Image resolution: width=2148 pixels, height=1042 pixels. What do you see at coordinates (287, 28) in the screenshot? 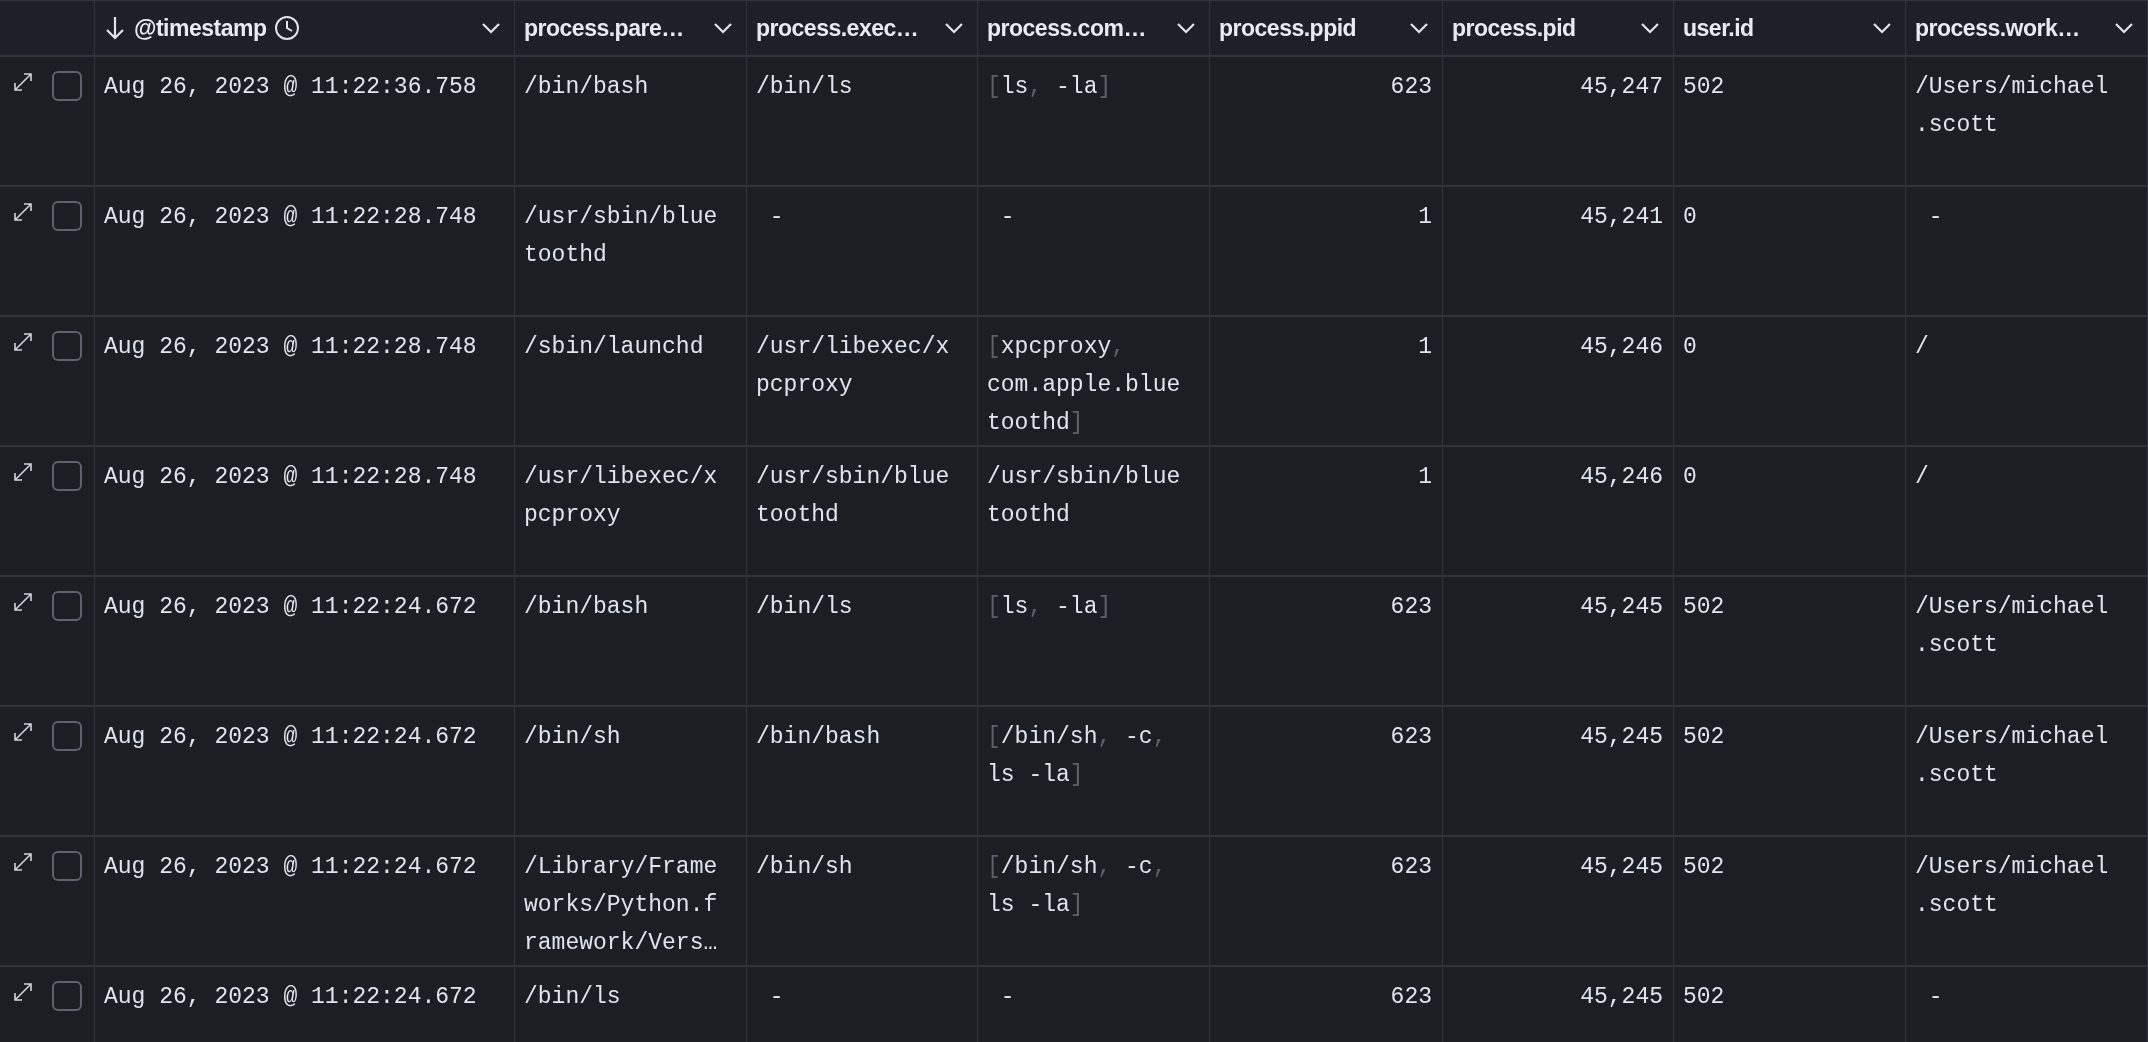
I see `clock-icon` at bounding box center [287, 28].